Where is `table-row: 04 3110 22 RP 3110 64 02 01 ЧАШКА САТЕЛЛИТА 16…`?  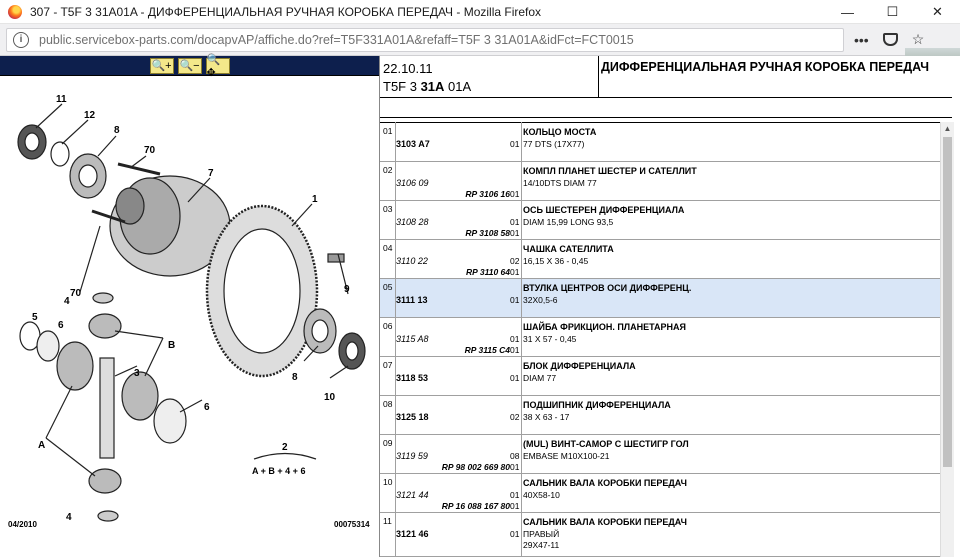 table-row: 04 3110 22 RP 3110 64 02 01 ЧАШКА САТЕЛЛИТА 16… is located at coordinates (660, 259).